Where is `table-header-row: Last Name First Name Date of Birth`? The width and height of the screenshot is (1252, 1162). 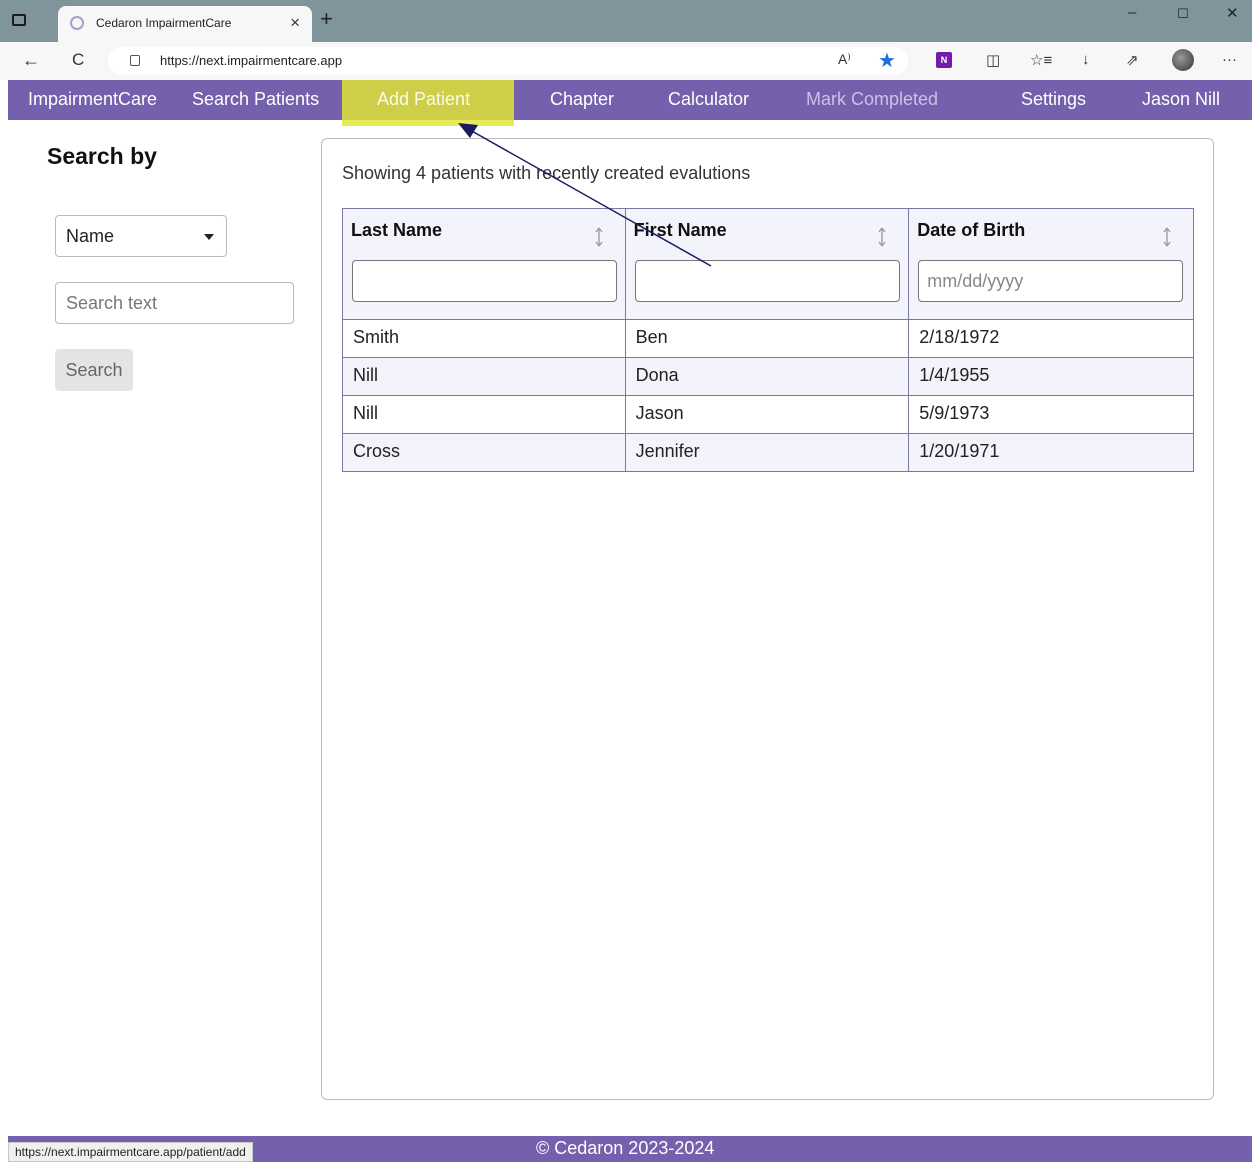
table-header-row: Last Name First Name Date of Birth is located at coordinates (768, 264).